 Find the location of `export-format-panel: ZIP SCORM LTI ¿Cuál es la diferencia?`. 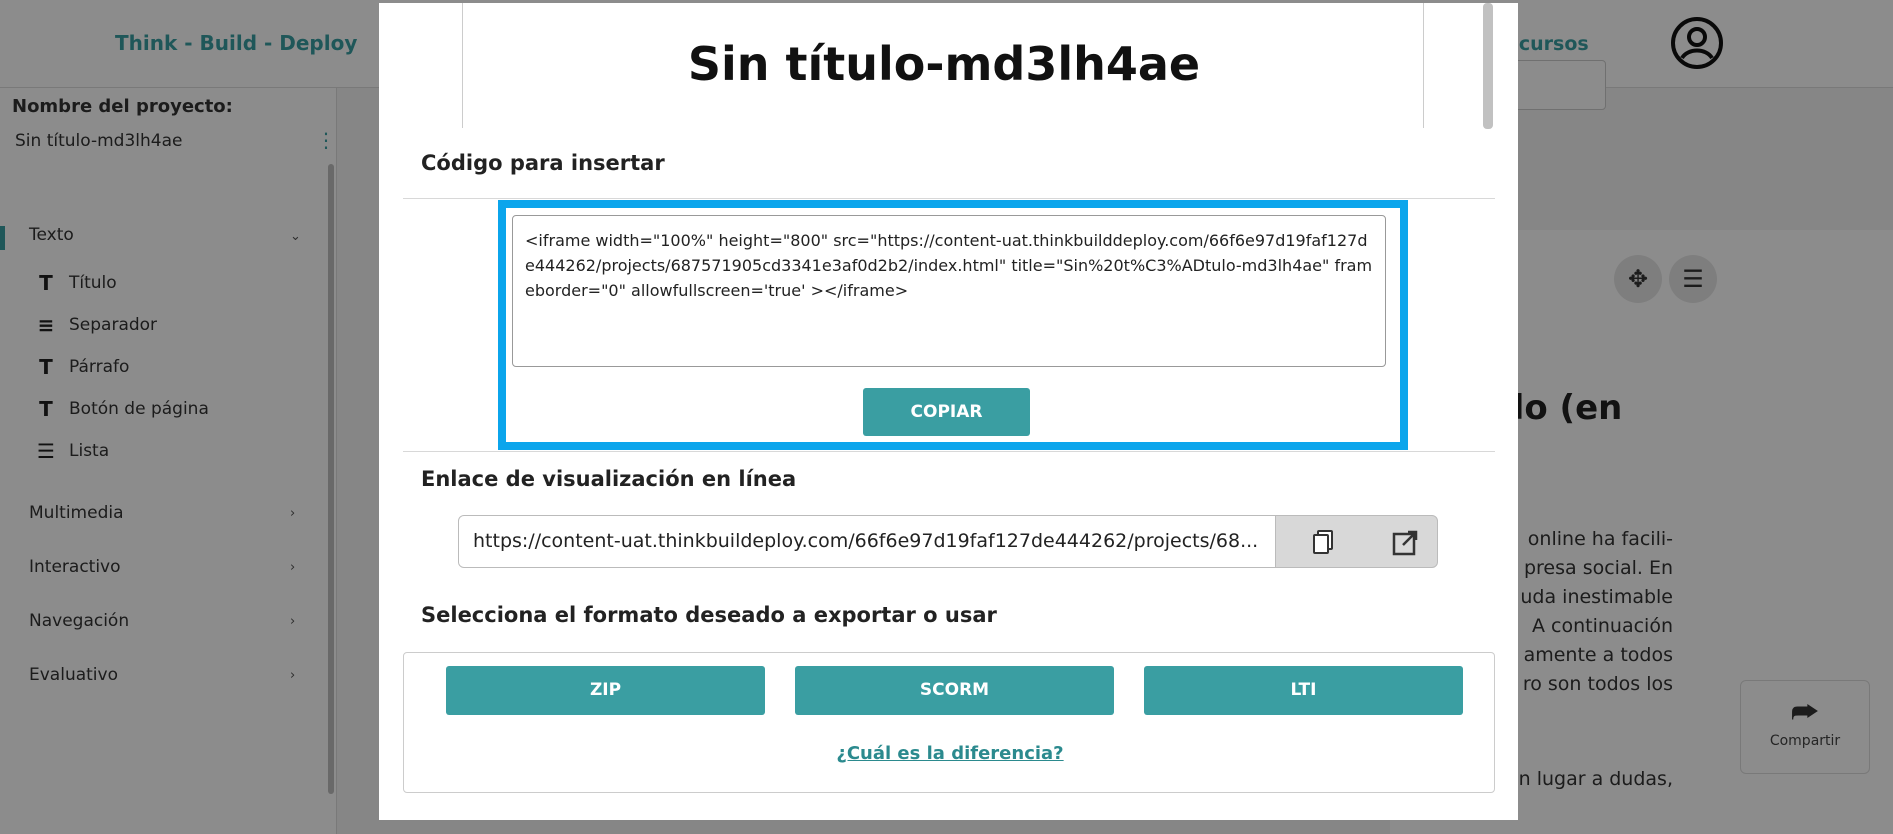

export-format-panel: ZIP SCORM LTI ¿Cuál es la diferencia? is located at coordinates (949, 722).